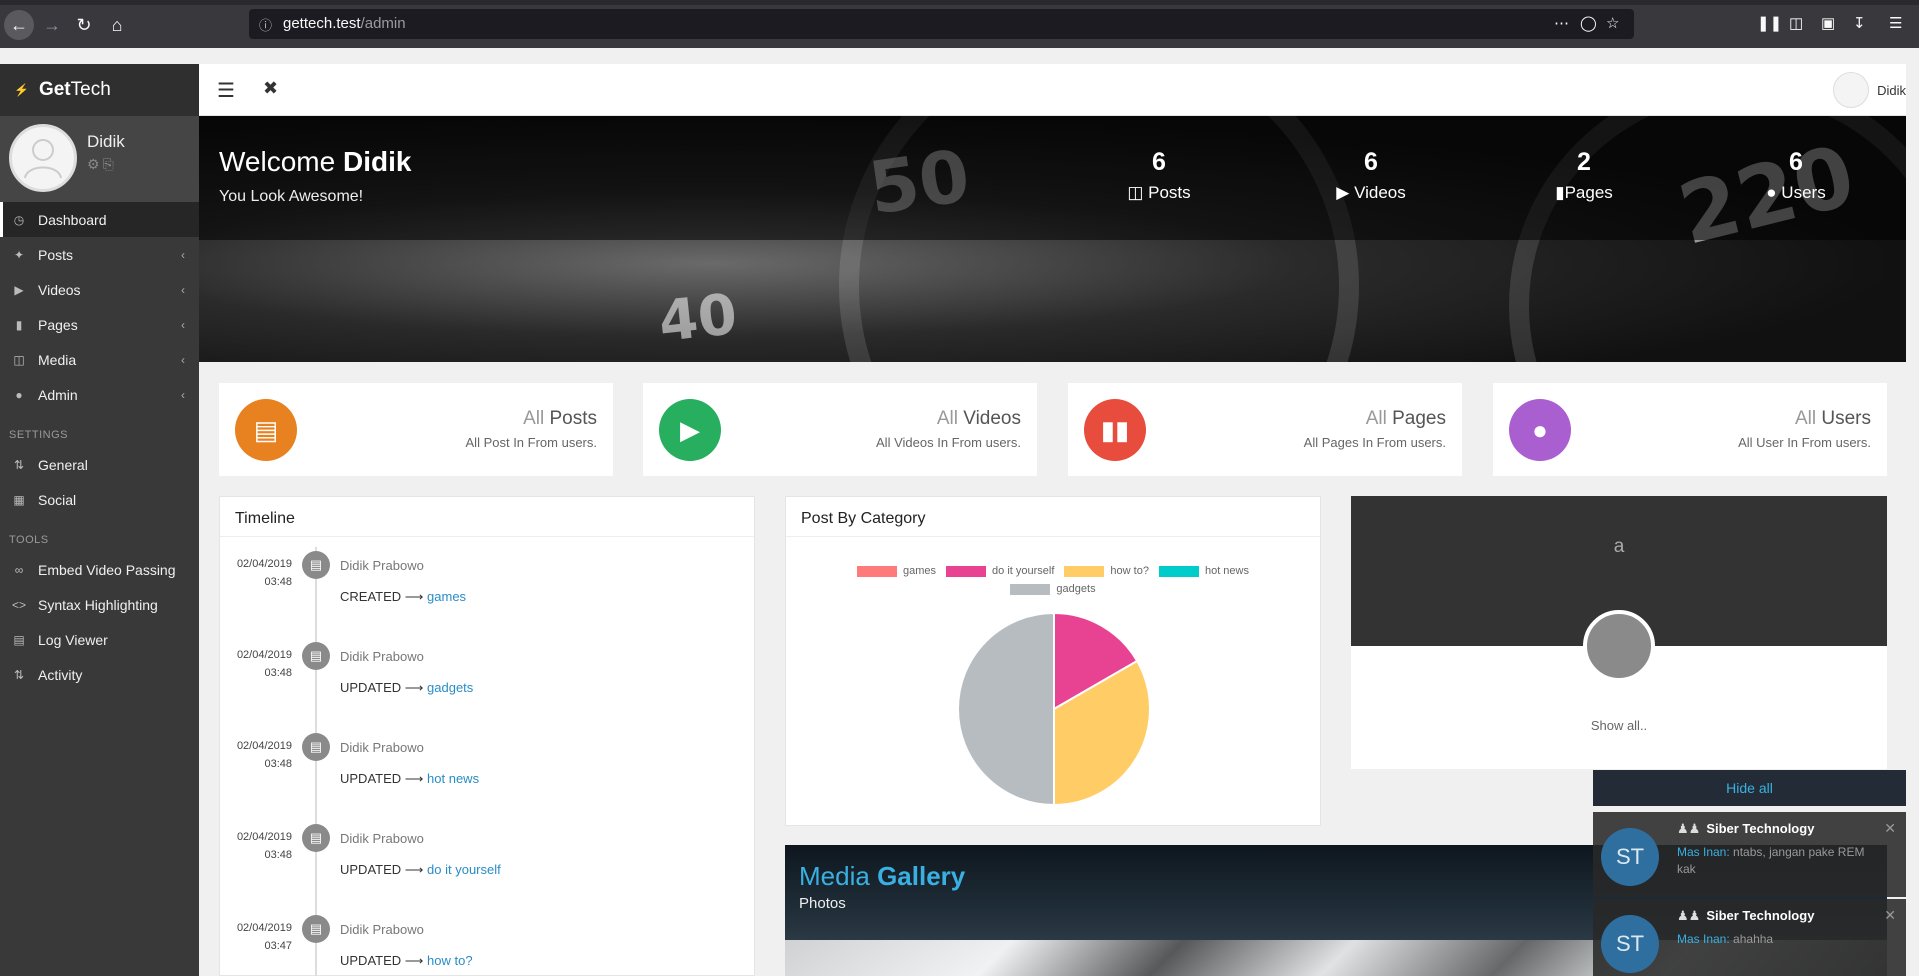  Describe the element at coordinates (1371, 175) in the screenshot. I see `stat-videos: 6 ▶ Videos` at that location.